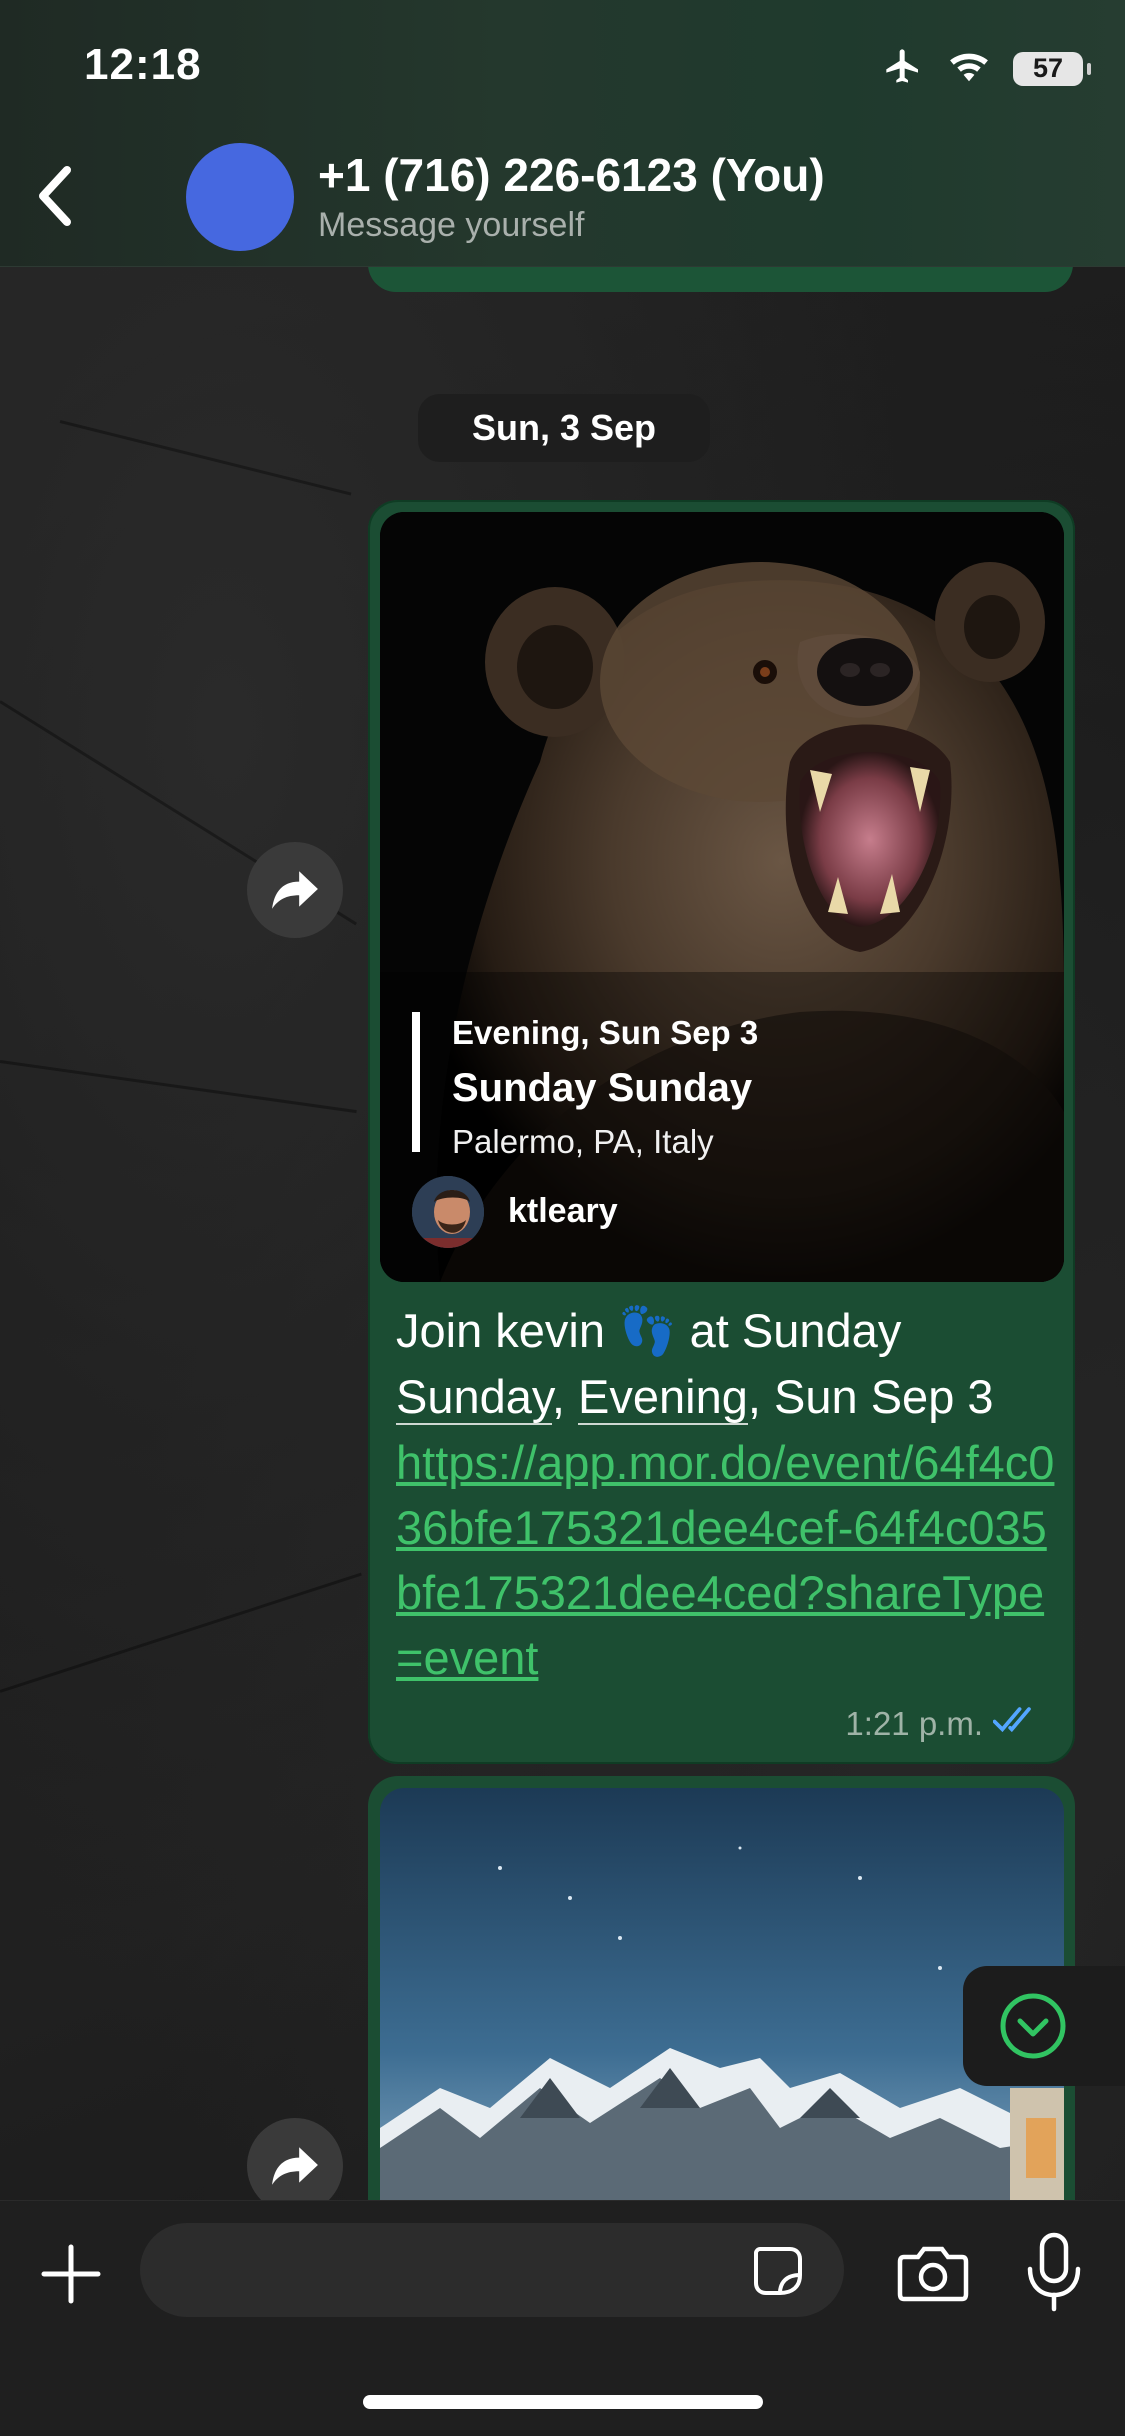  I want to click on message-text-part: at Sunday, so click(789, 1330).